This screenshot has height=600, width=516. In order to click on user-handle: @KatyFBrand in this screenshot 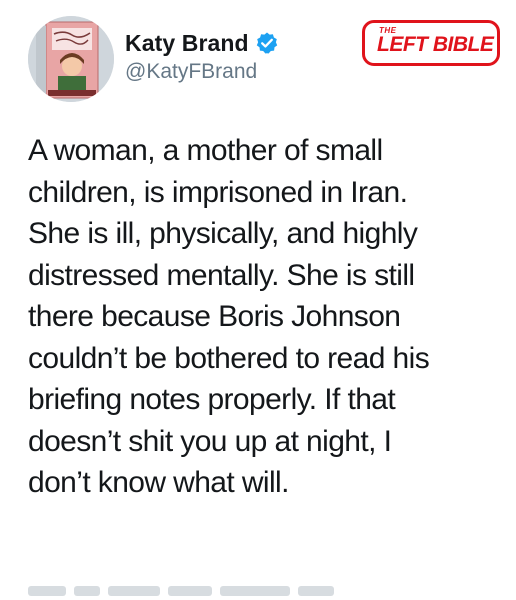, I will do `click(191, 72)`.